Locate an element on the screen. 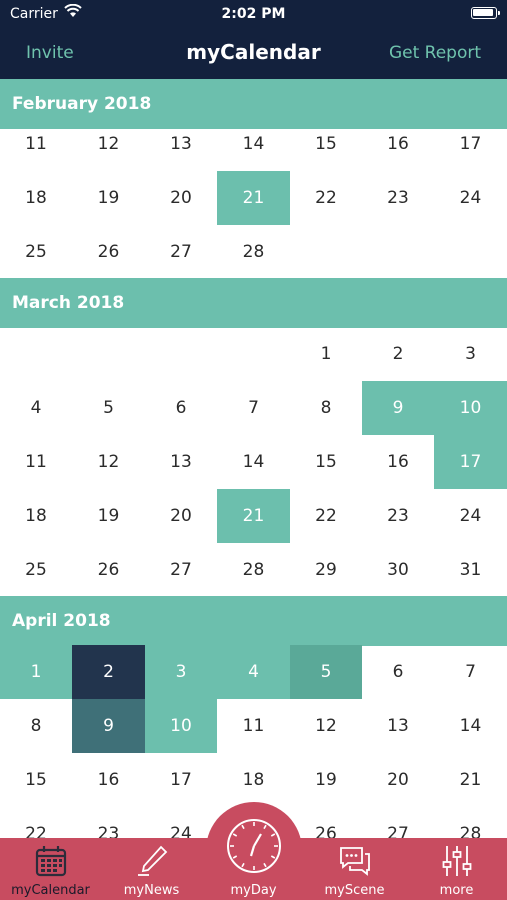  tab-myday: myDay is located at coordinates (253, 859).